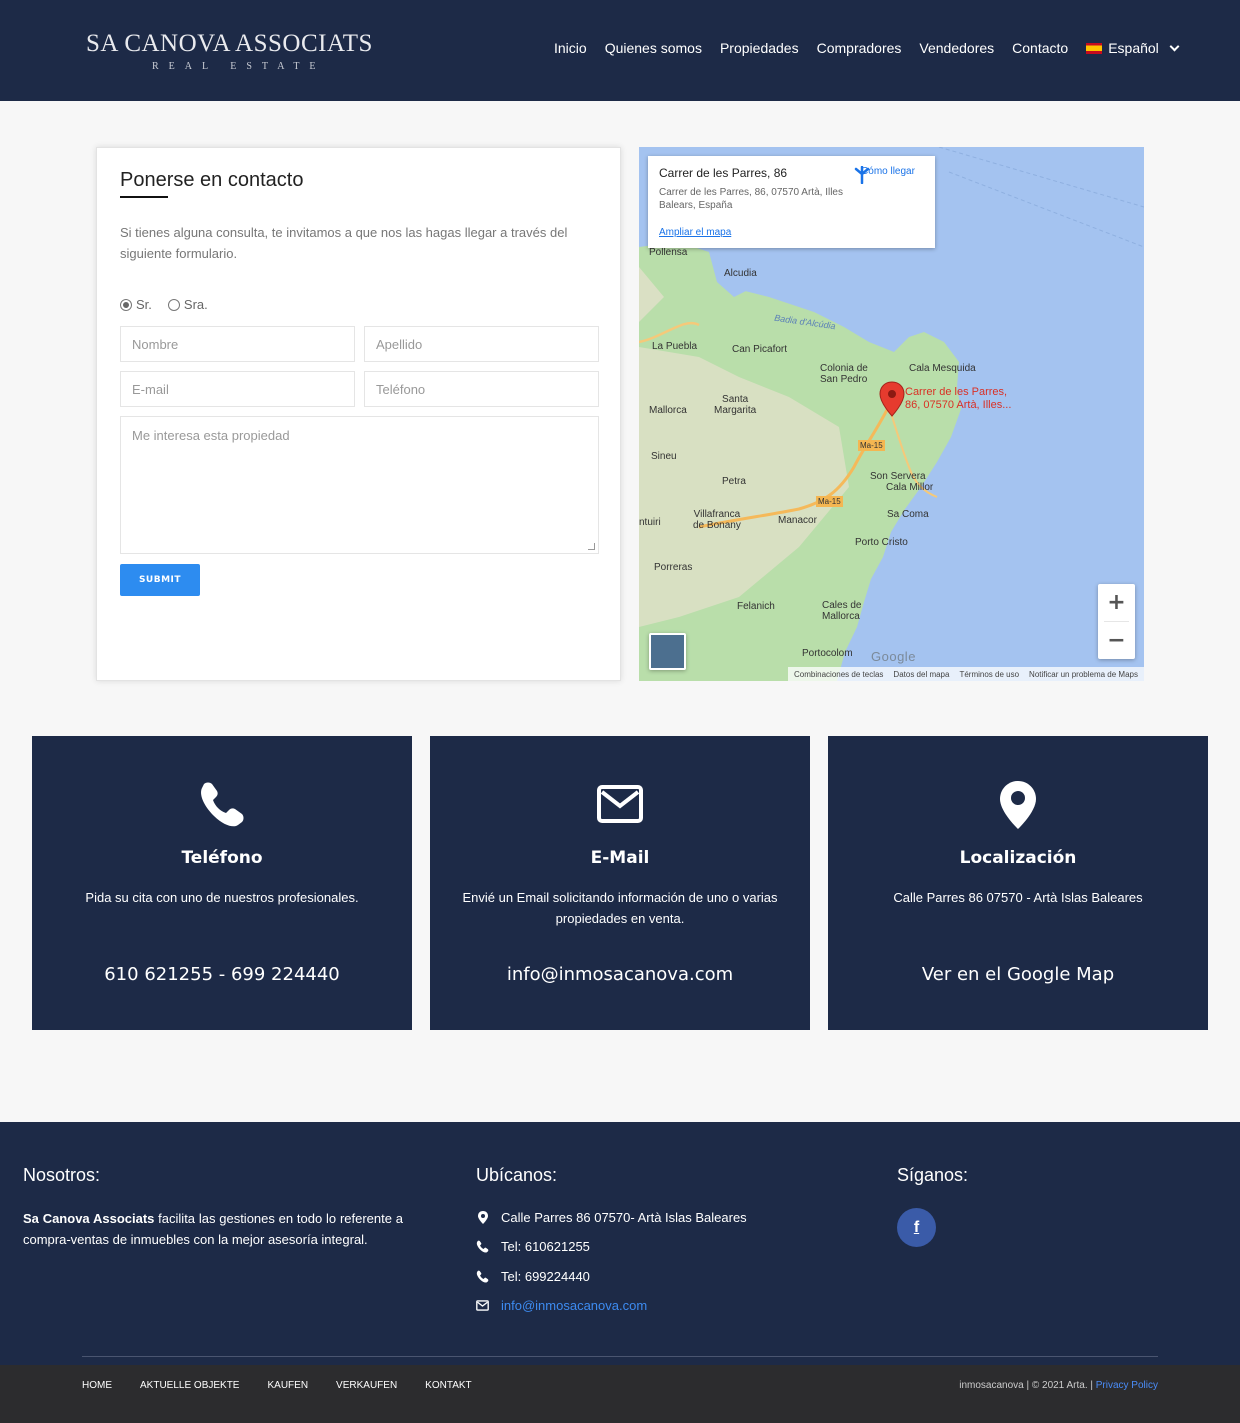 Image resolution: width=1240 pixels, height=1423 pixels. I want to click on google-logo: Google, so click(893, 656).